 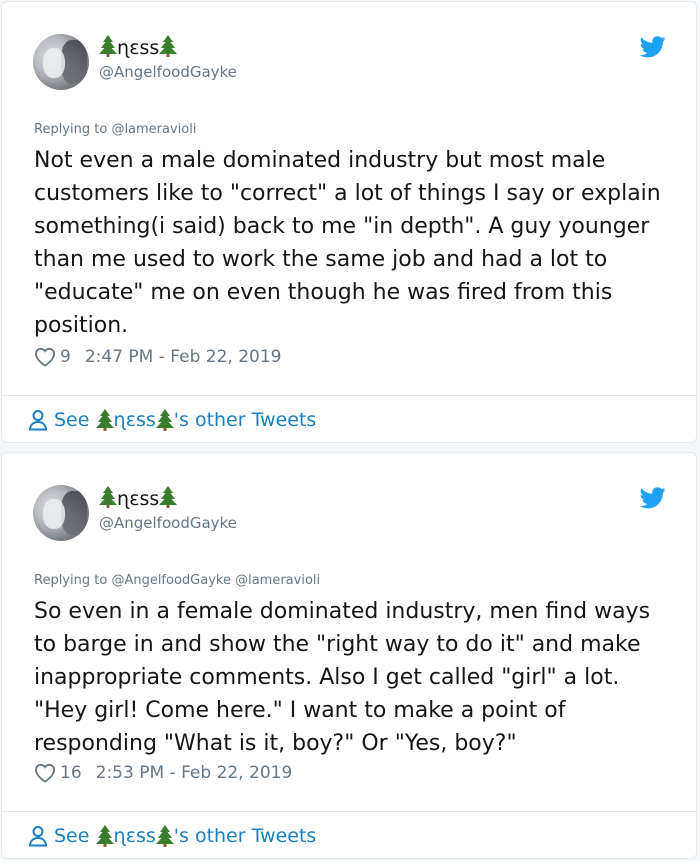 What do you see at coordinates (215, 580) in the screenshot?
I see `mention-link: @AngelfoodGayke @lameravioli` at bounding box center [215, 580].